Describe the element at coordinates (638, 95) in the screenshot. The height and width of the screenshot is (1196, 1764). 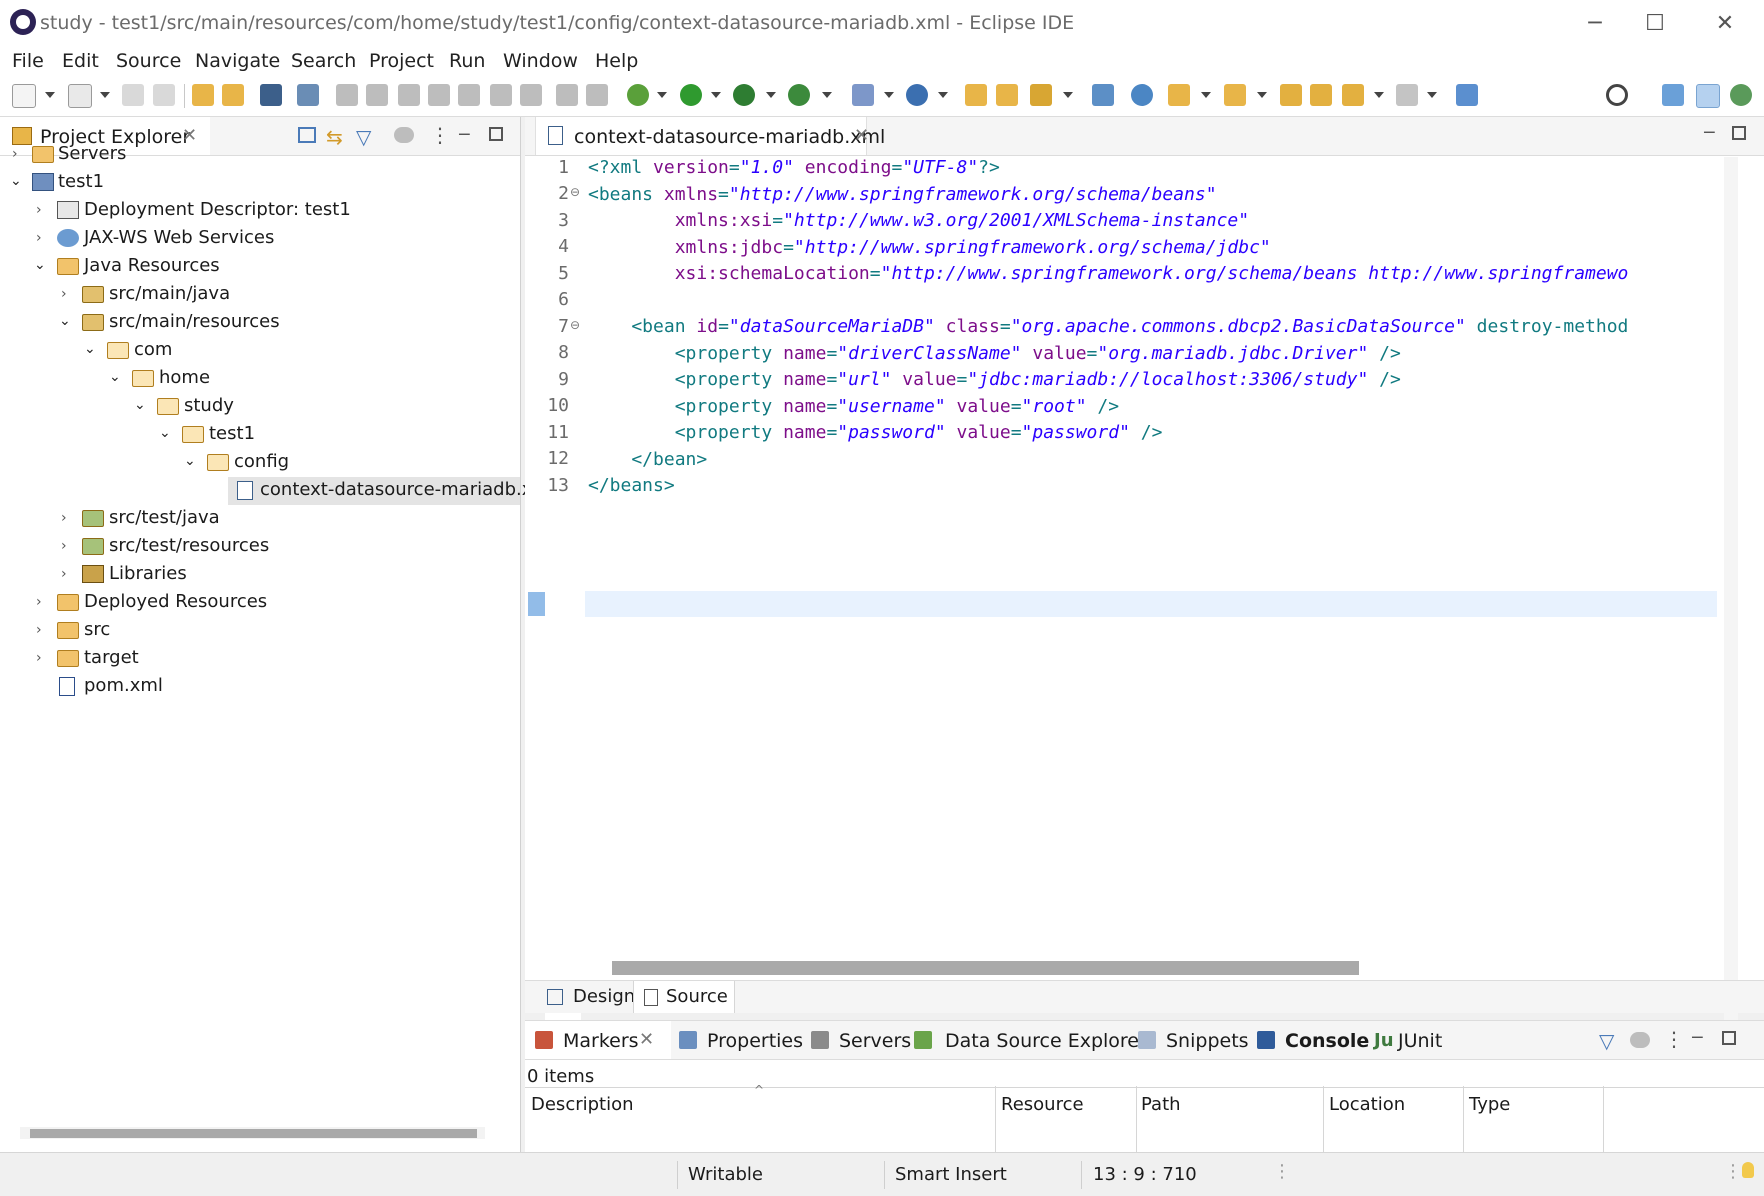
I see `debug-icon` at that location.